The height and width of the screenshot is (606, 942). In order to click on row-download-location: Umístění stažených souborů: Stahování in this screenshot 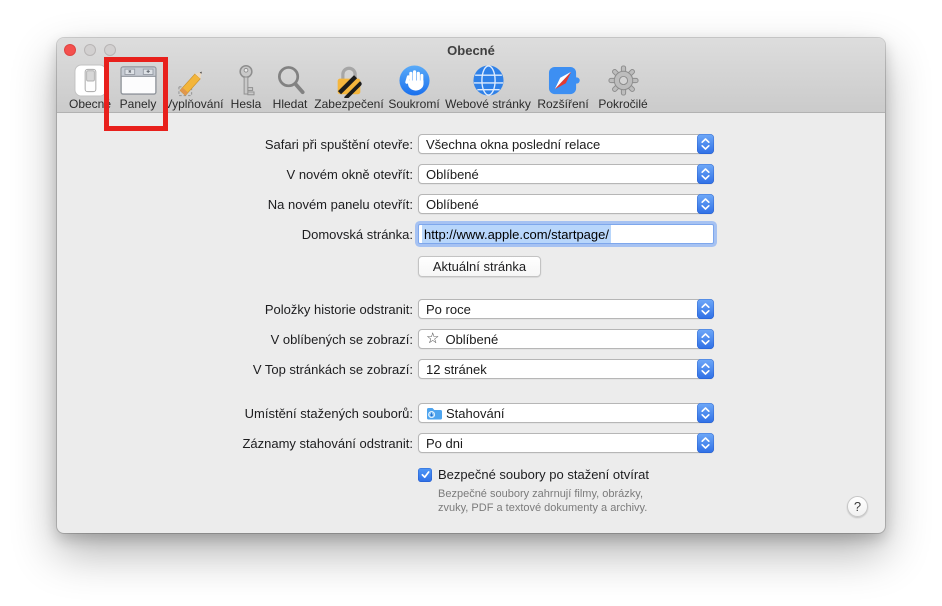, I will do `click(385, 413)`.